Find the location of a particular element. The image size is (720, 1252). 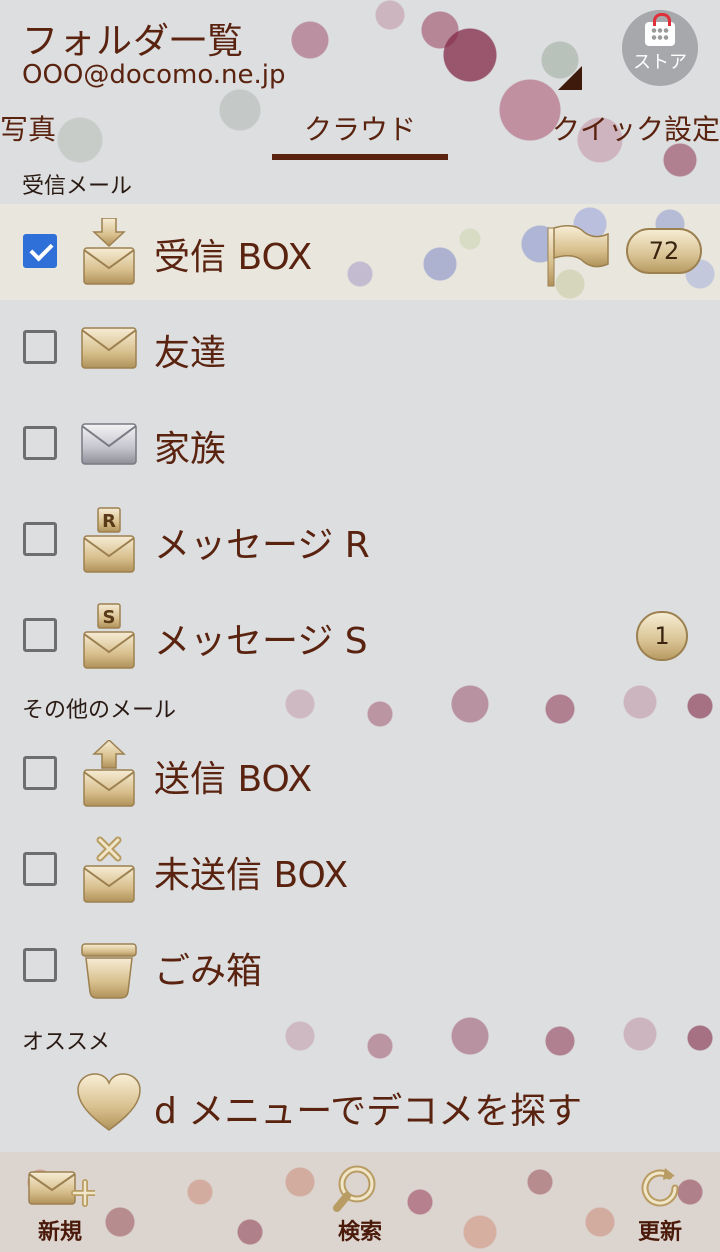

folder-label: 友達 is located at coordinates (190, 353).